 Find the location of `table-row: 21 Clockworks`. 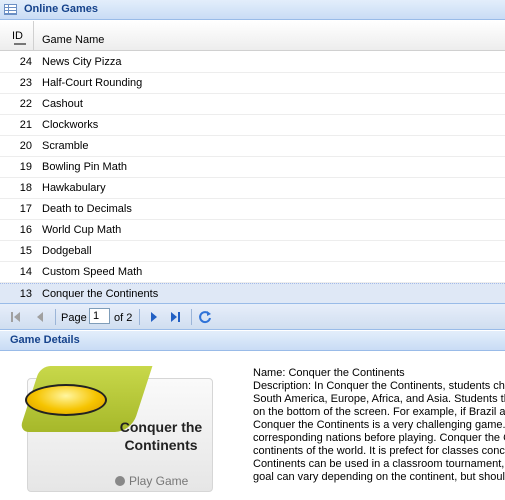

table-row: 21 Clockworks is located at coordinates (252, 125).